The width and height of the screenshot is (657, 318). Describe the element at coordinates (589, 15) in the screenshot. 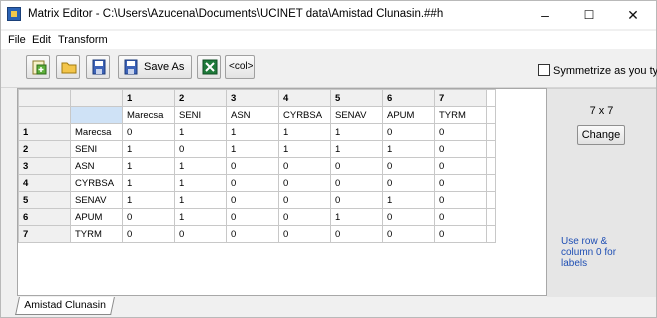

I see `maximize-button: ☐` at that location.